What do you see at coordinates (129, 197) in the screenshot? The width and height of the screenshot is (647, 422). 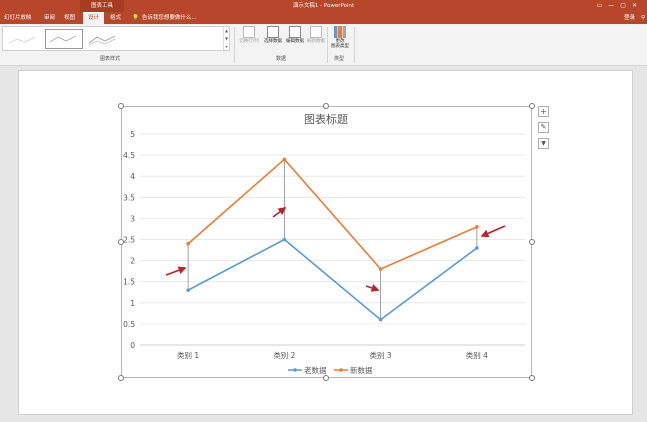 I see `y-tick-label: 3.5` at bounding box center [129, 197].